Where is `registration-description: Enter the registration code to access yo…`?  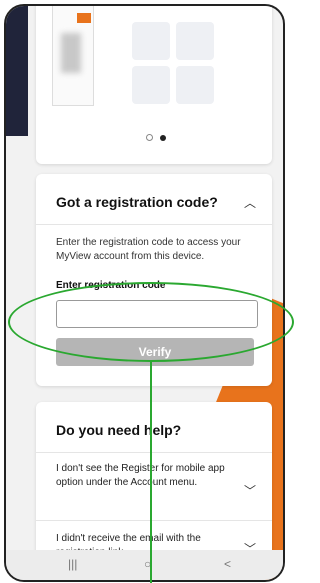
registration-description: Enter the registration code to access yo… is located at coordinates (148, 249).